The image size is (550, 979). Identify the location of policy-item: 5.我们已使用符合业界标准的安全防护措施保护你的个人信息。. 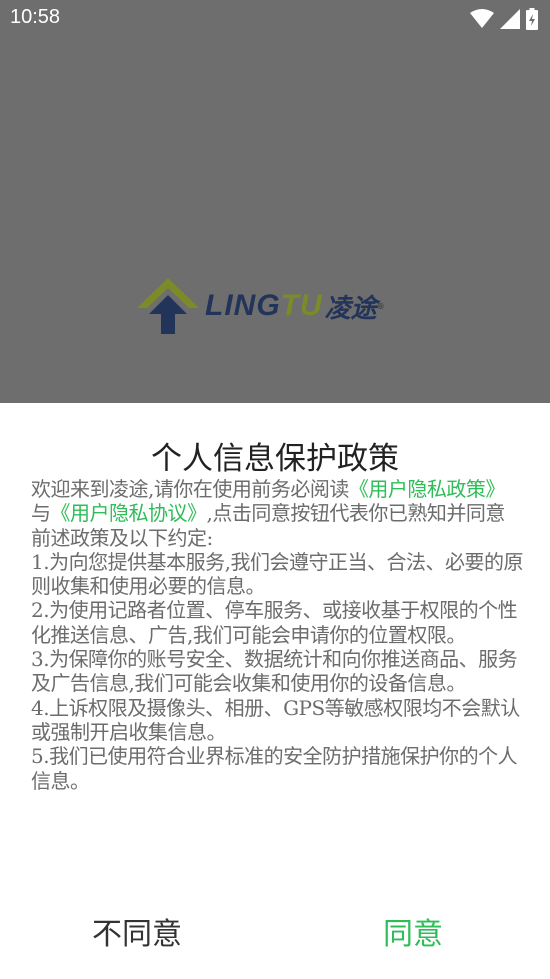
(274, 768).